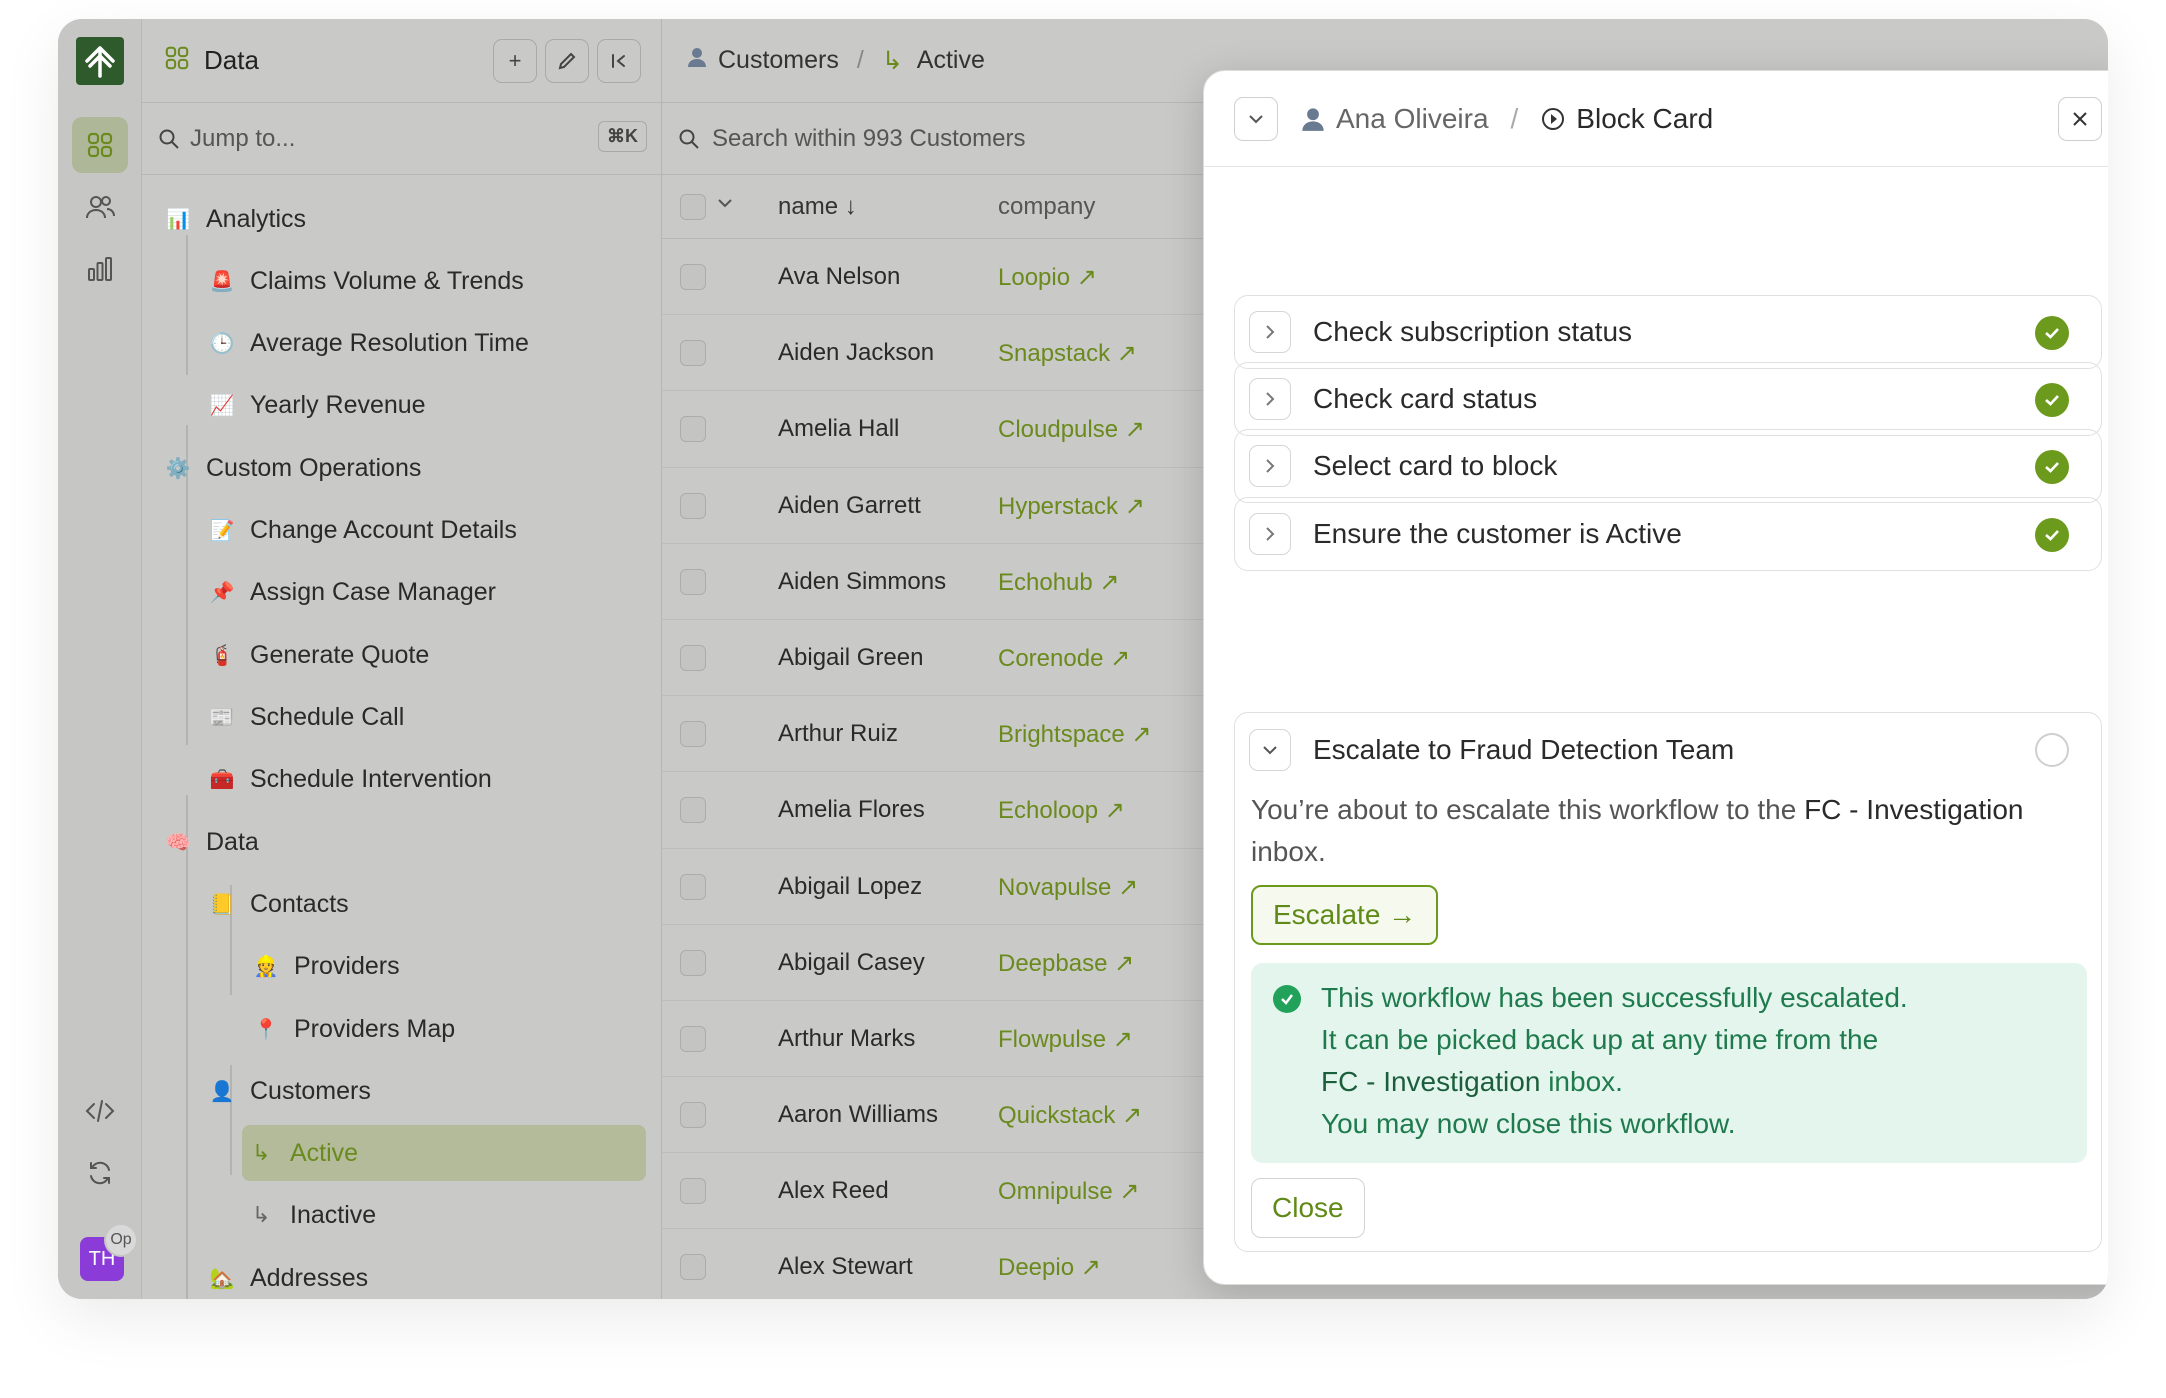  Describe the element at coordinates (293, 468) in the screenshot. I see `sidebar-item-custom-operations: ⚙️ Custom Operations` at that location.